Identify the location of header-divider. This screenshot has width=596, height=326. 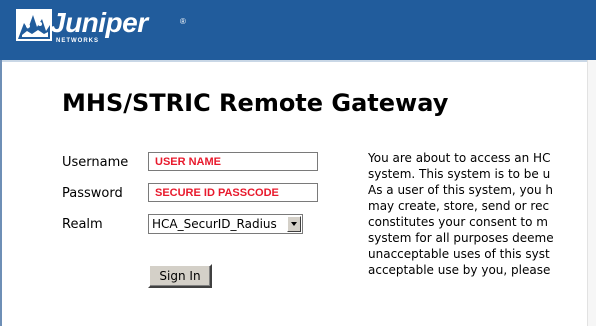
(298, 61).